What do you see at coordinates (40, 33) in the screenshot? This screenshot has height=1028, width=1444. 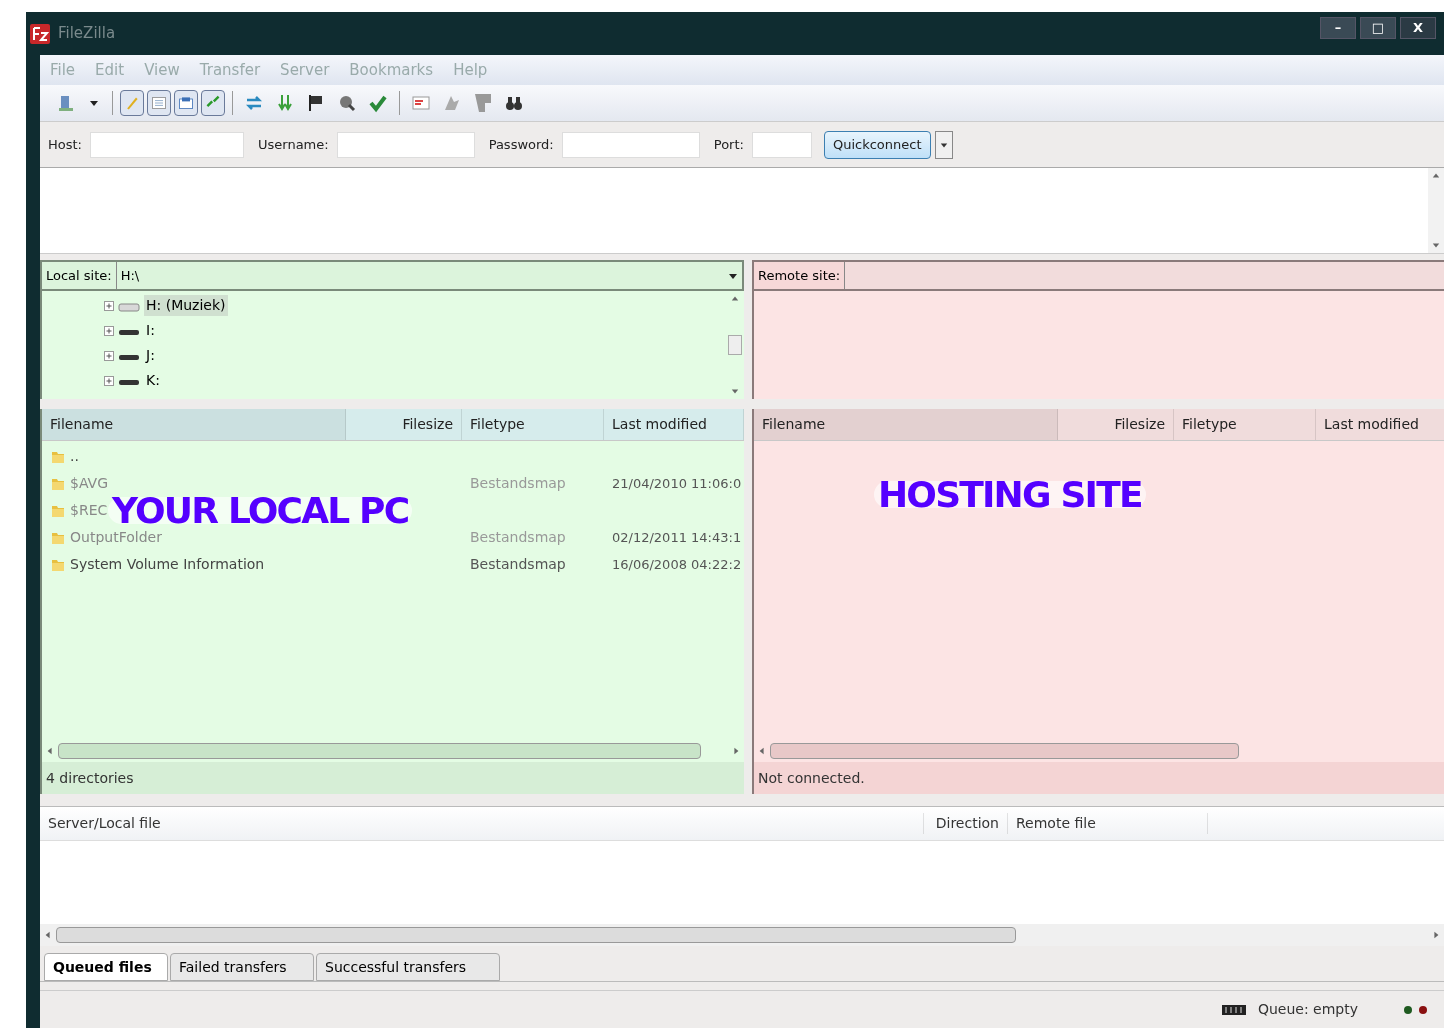 I see `app-logo-icon` at bounding box center [40, 33].